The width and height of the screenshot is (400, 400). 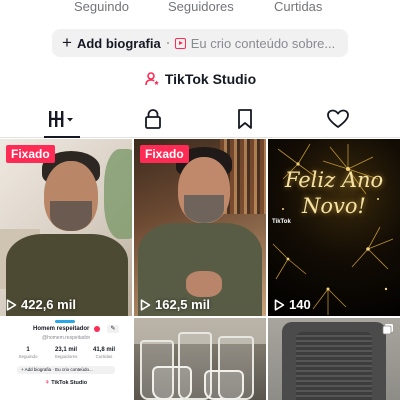 I want to click on mini-stat-label: Seguidores, so click(x=66, y=356).